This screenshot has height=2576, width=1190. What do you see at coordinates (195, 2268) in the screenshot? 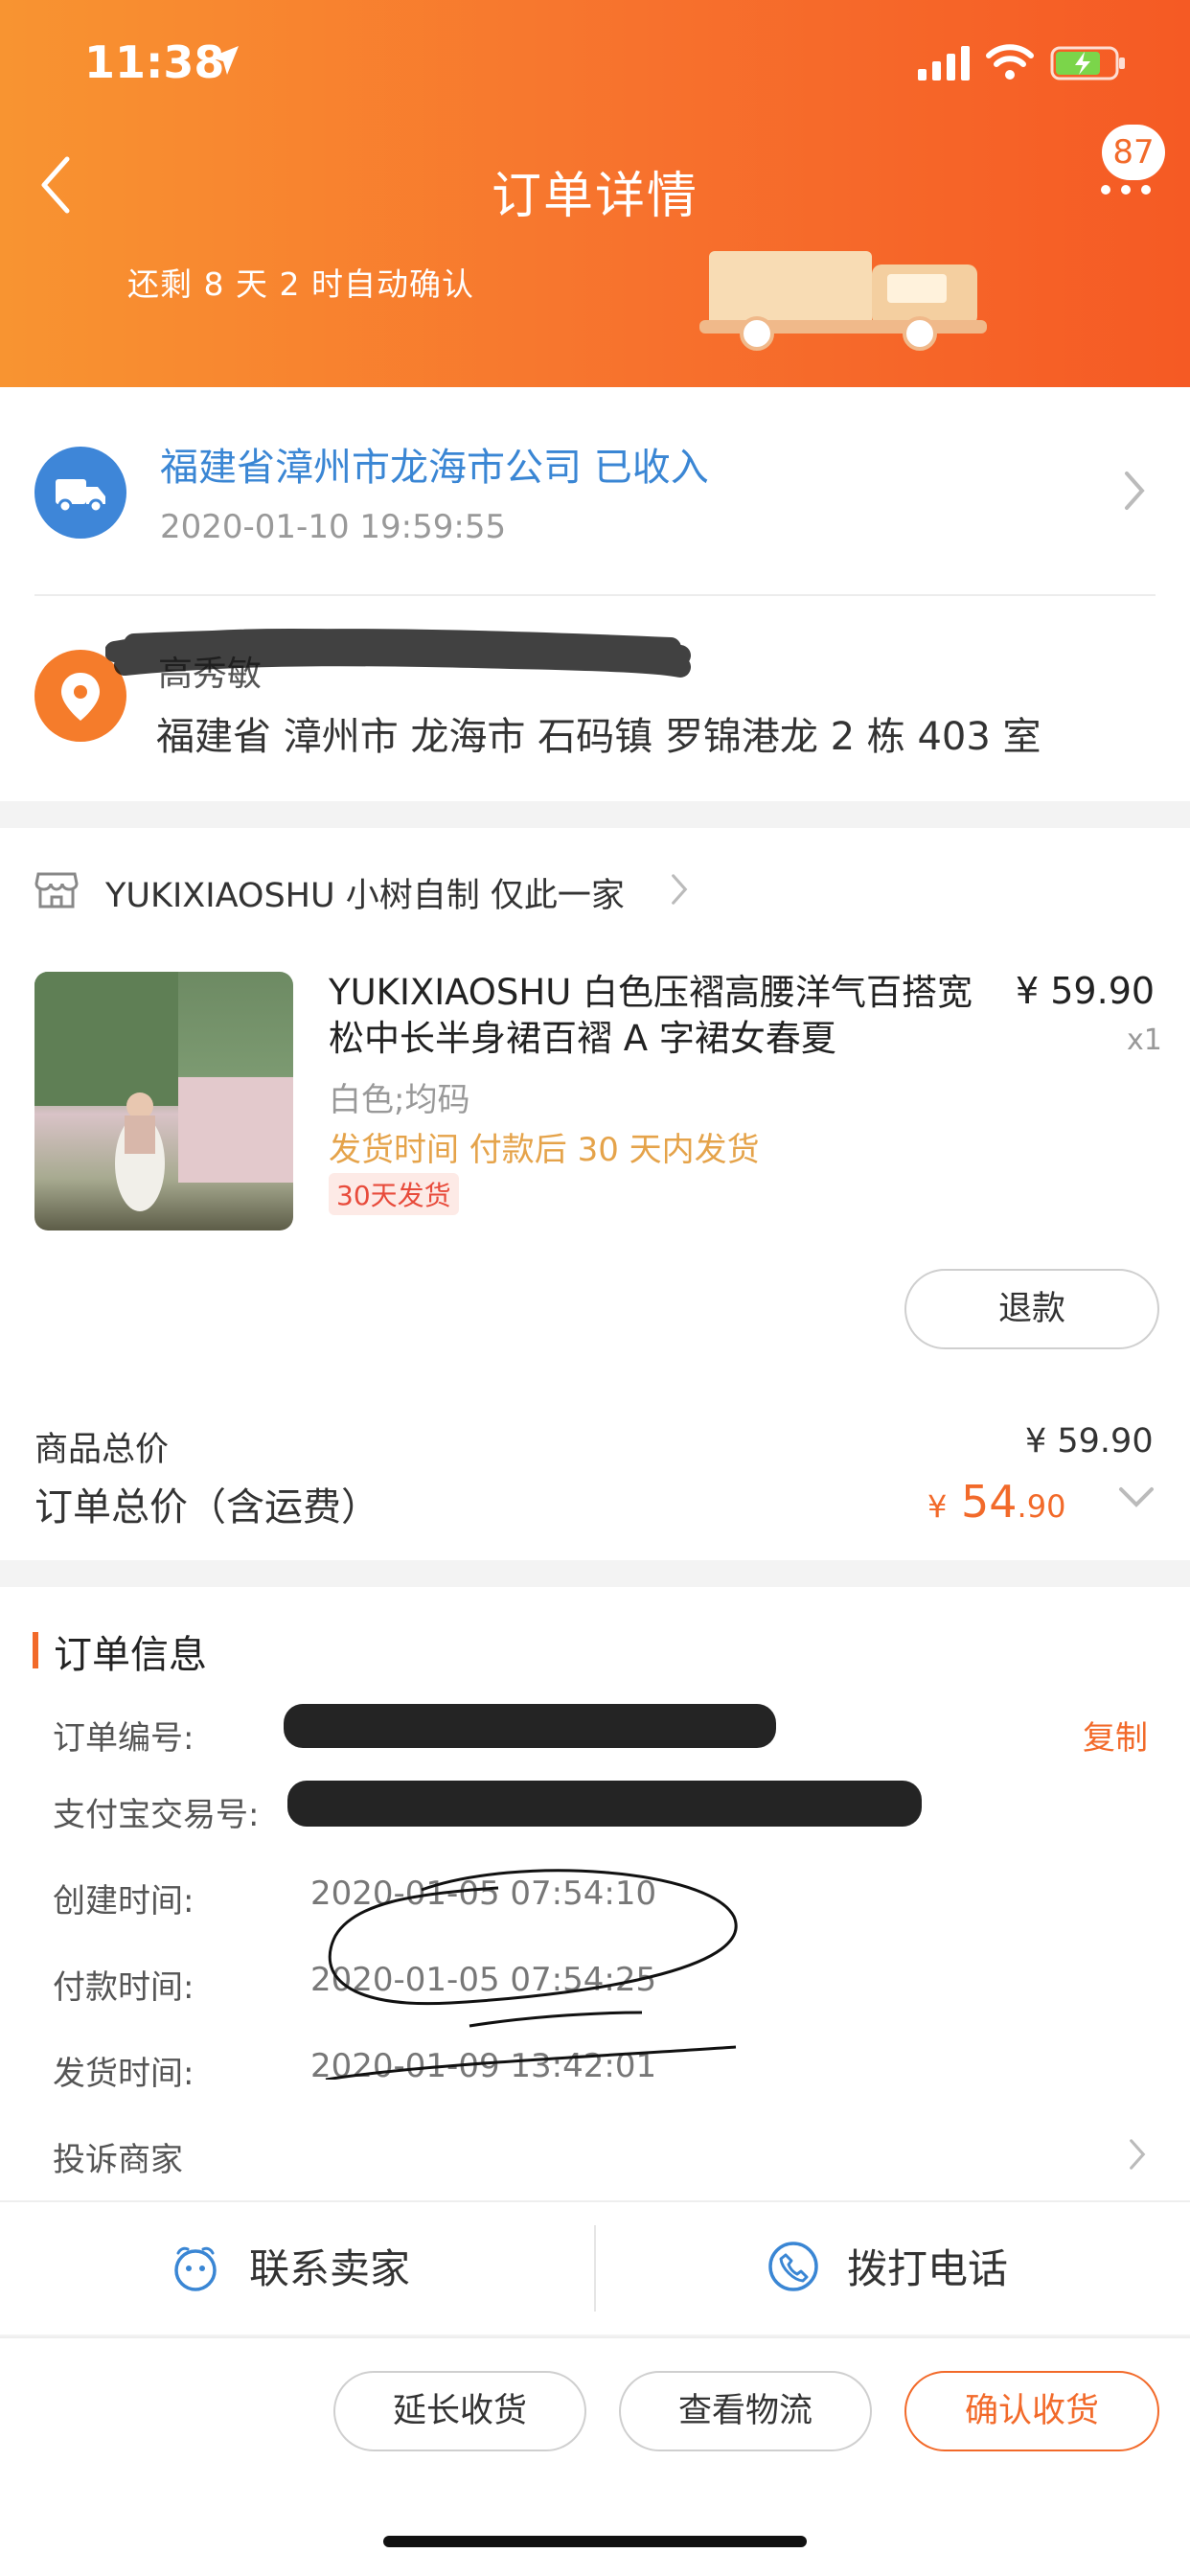
I see `seller-chat-icon` at bounding box center [195, 2268].